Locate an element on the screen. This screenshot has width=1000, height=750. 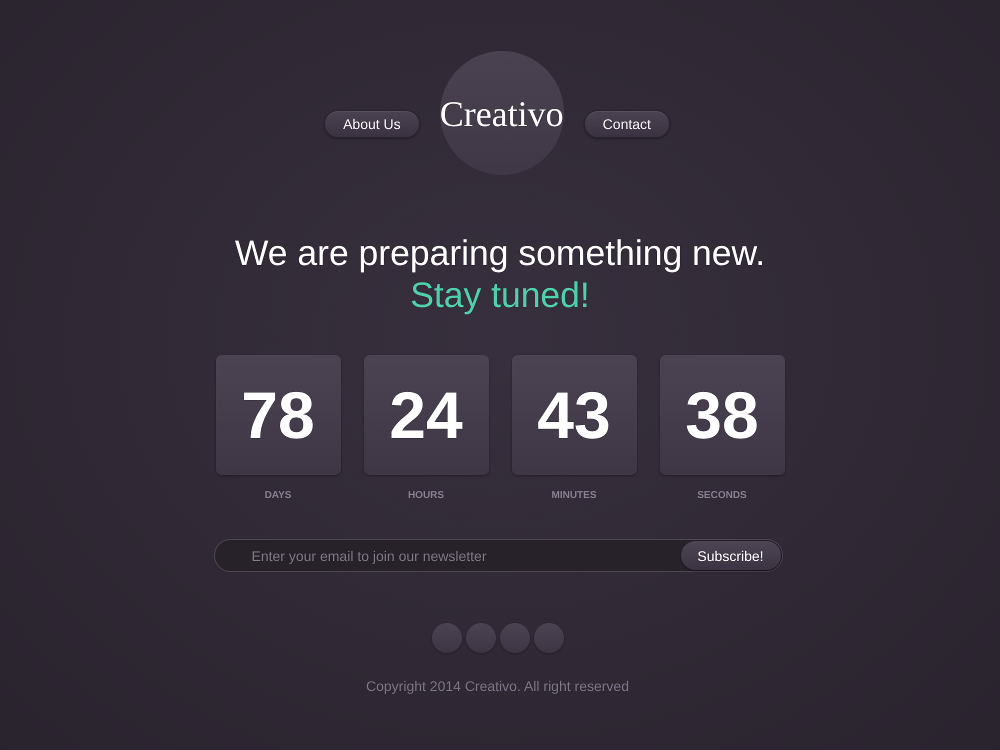
headline: We are preparing something new. is located at coordinates (500, 253).